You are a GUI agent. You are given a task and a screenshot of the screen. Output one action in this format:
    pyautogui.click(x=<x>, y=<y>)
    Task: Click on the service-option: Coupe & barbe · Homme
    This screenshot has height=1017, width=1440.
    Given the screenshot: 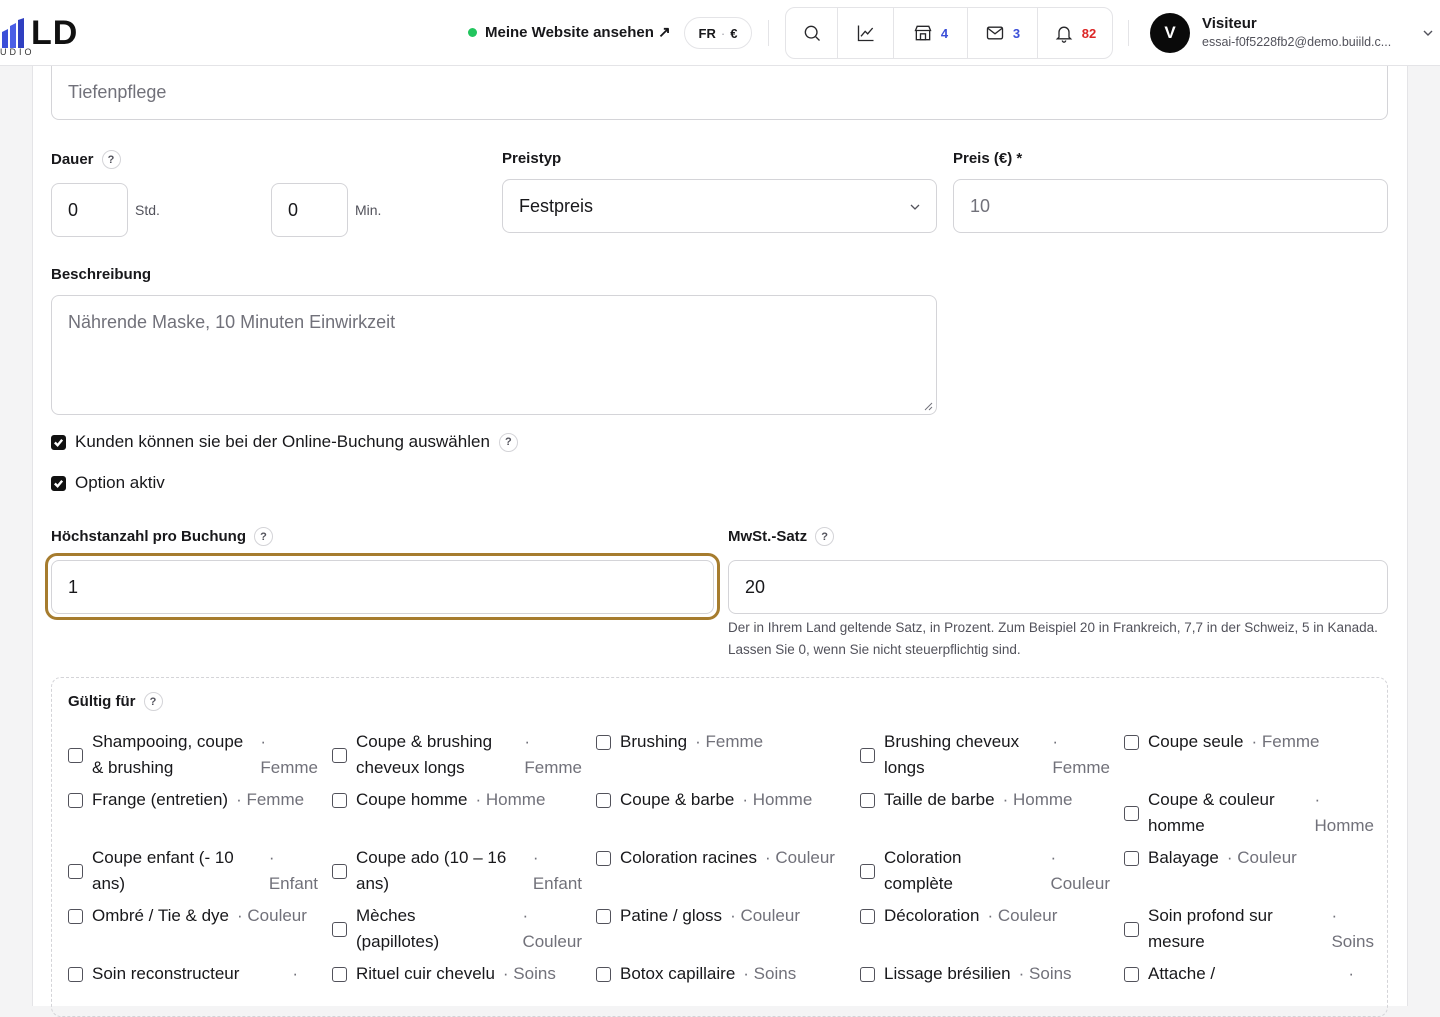 What is the action you would take?
    pyautogui.click(x=721, y=800)
    